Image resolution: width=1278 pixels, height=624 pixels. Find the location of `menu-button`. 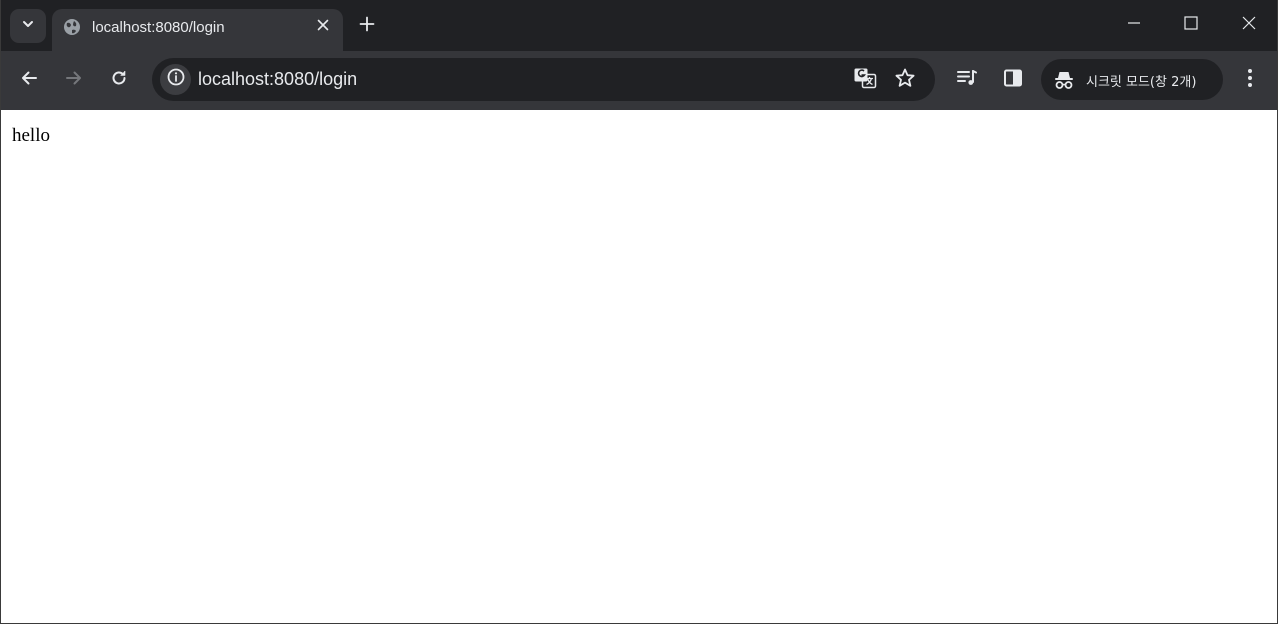

menu-button is located at coordinates (1250, 80).